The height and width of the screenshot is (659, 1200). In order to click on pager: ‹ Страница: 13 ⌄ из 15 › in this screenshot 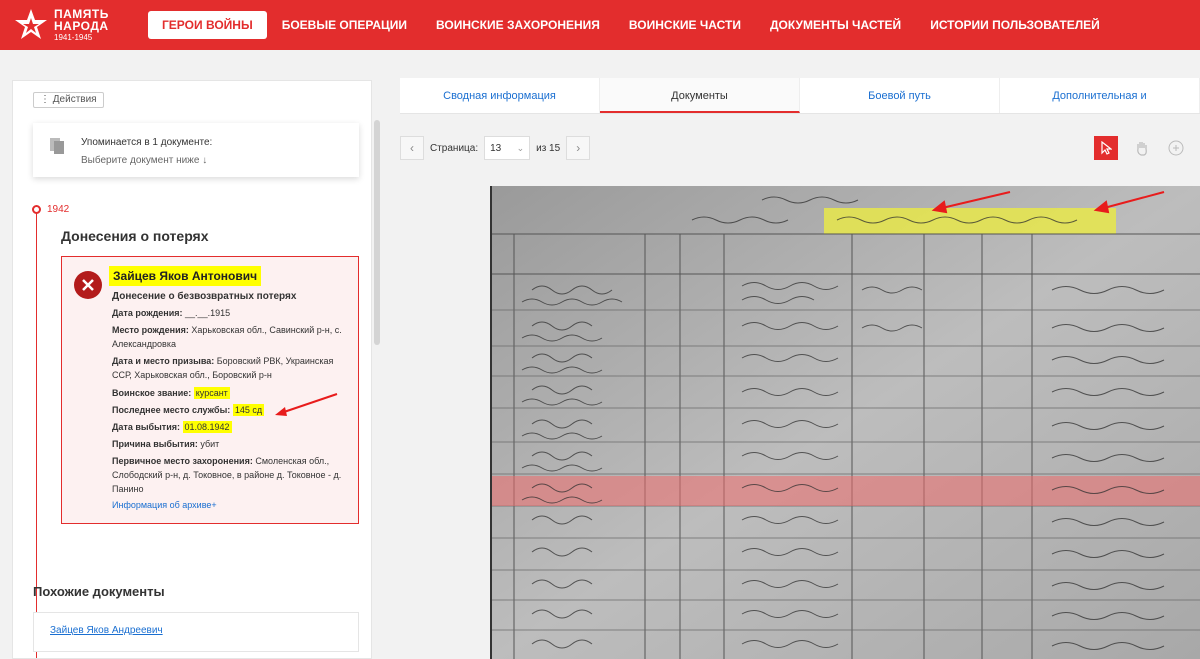, I will do `click(495, 148)`.